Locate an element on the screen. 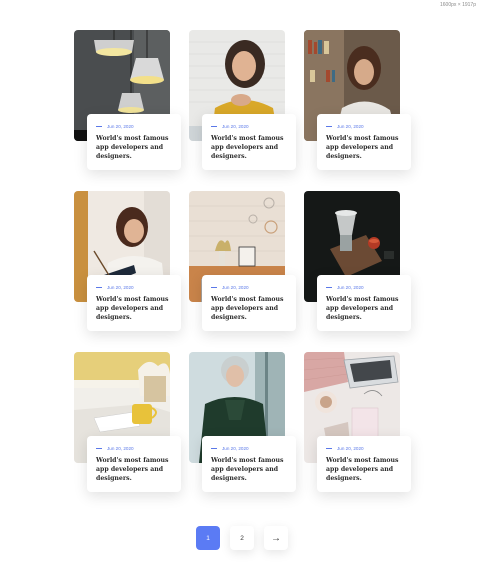  next-page-button: → is located at coordinates (276, 538).